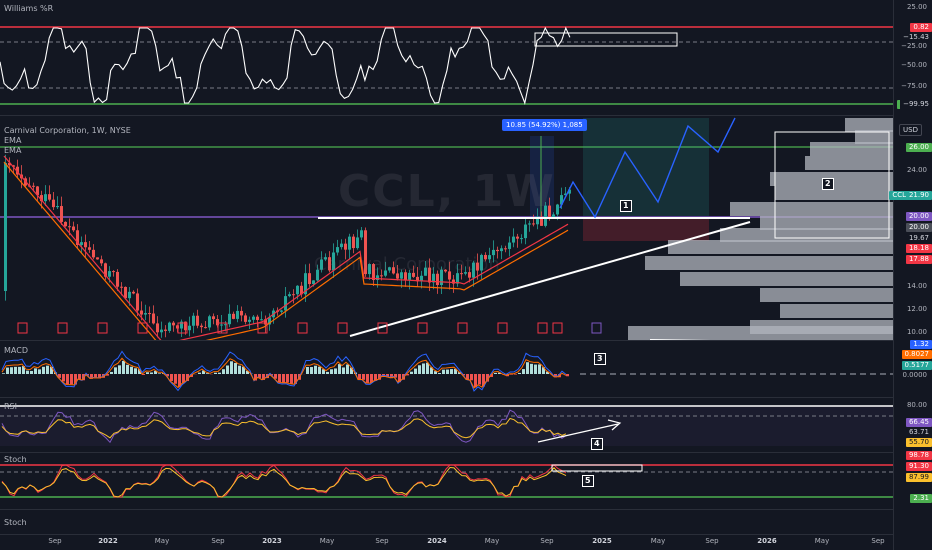 This screenshot has width=932, height=550. What do you see at coordinates (914, 65) in the screenshot?
I see `willr-tick: −50.00` at bounding box center [914, 65].